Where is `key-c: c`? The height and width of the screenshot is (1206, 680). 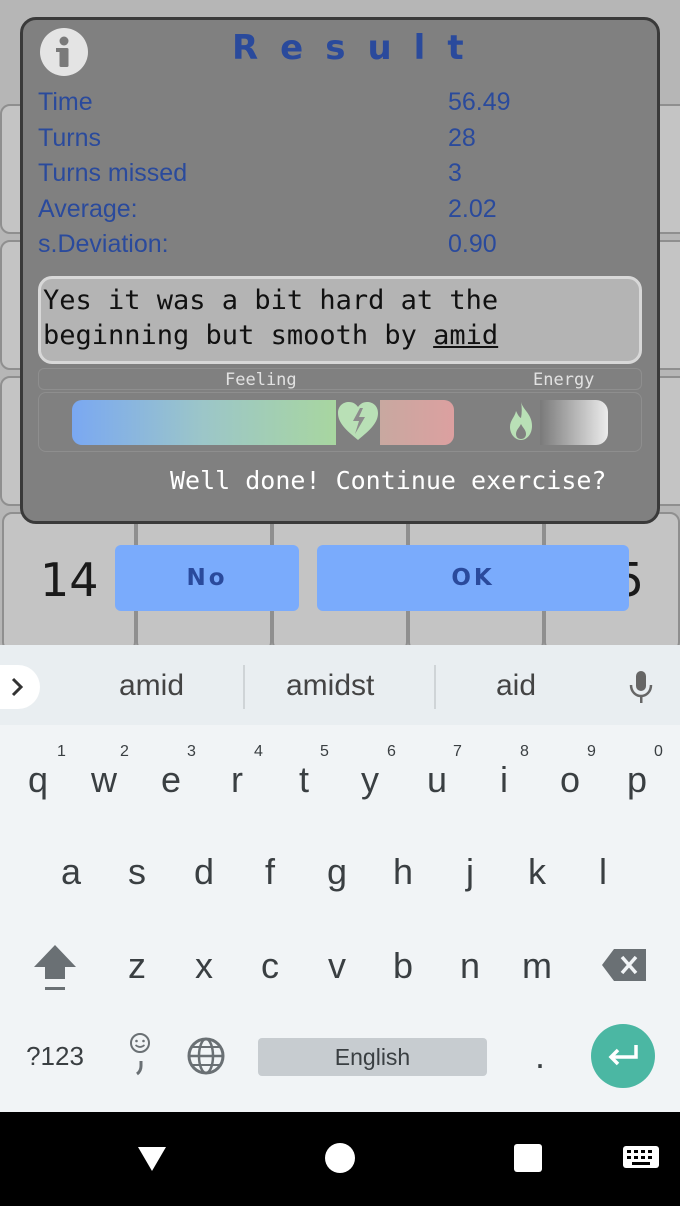 key-c: c is located at coordinates (270, 966).